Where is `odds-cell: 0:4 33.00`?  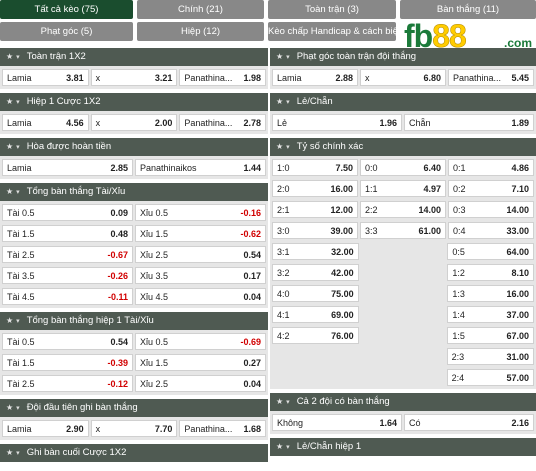 odds-cell: 0:4 33.00 is located at coordinates (491, 230).